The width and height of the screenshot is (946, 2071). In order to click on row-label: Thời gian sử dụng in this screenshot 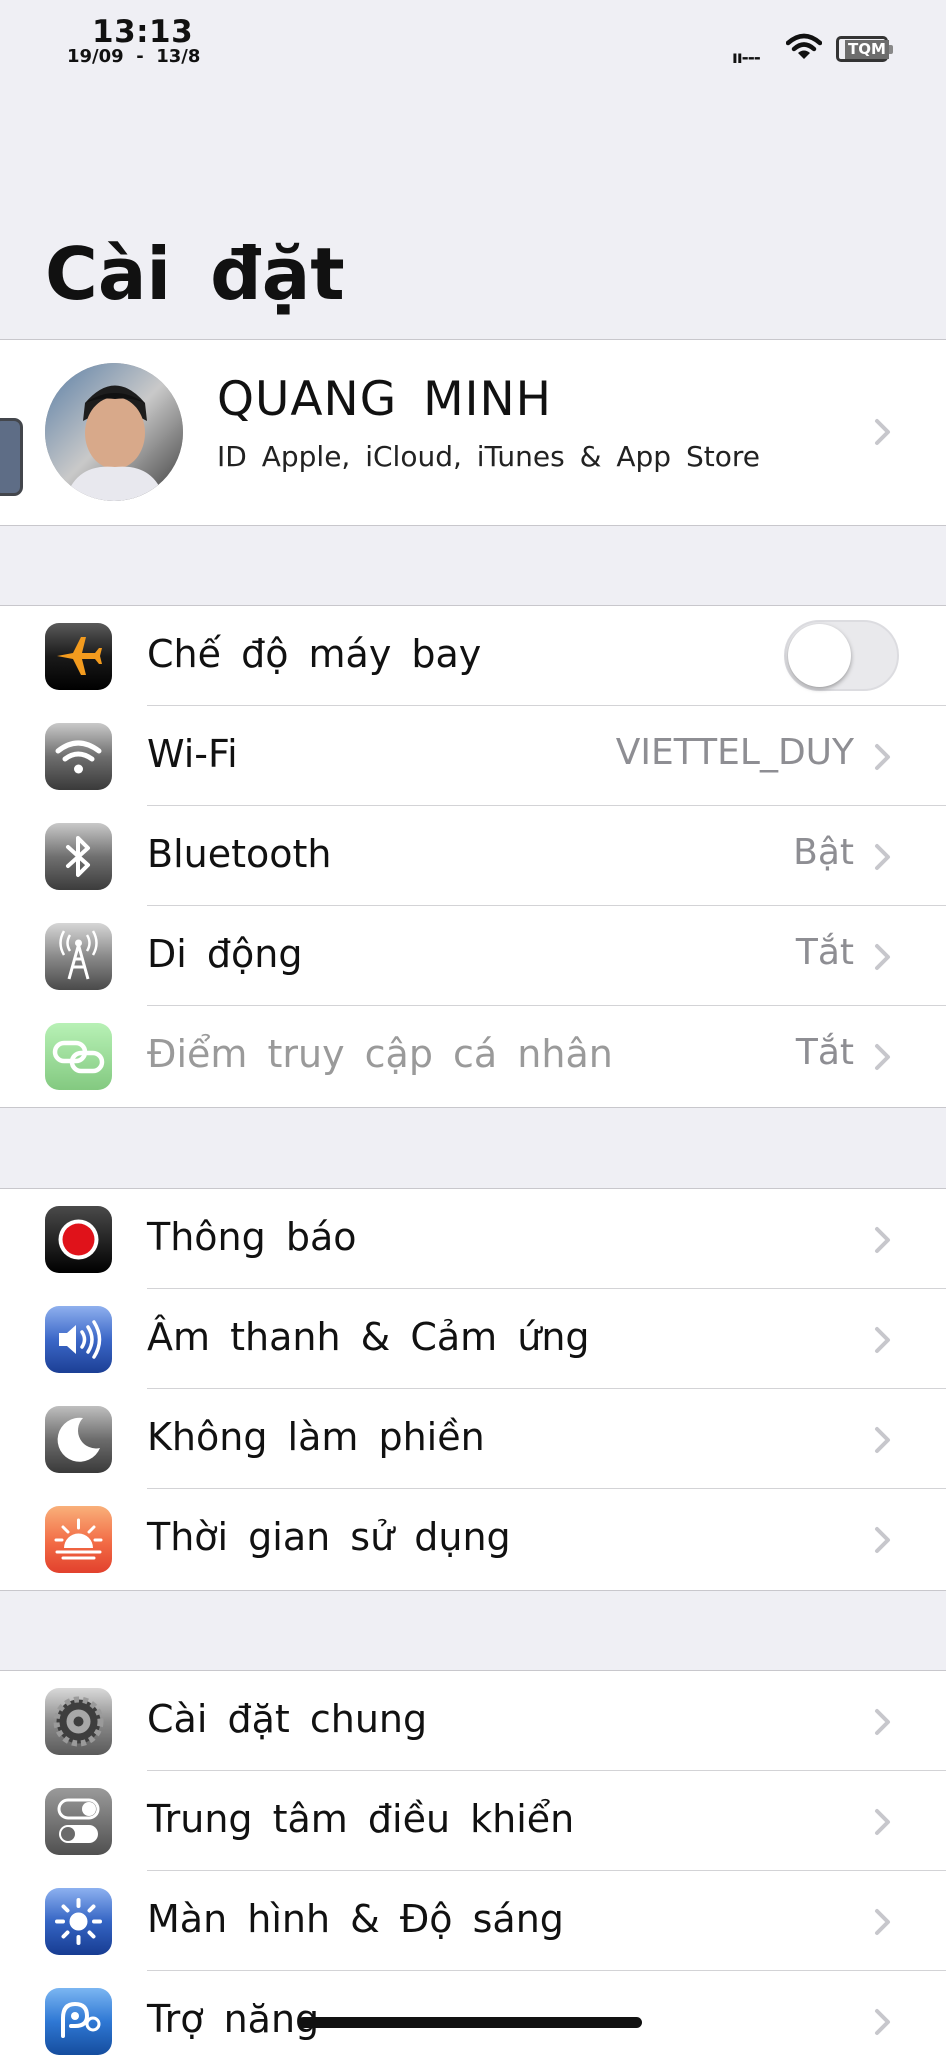, I will do `click(329, 1537)`.